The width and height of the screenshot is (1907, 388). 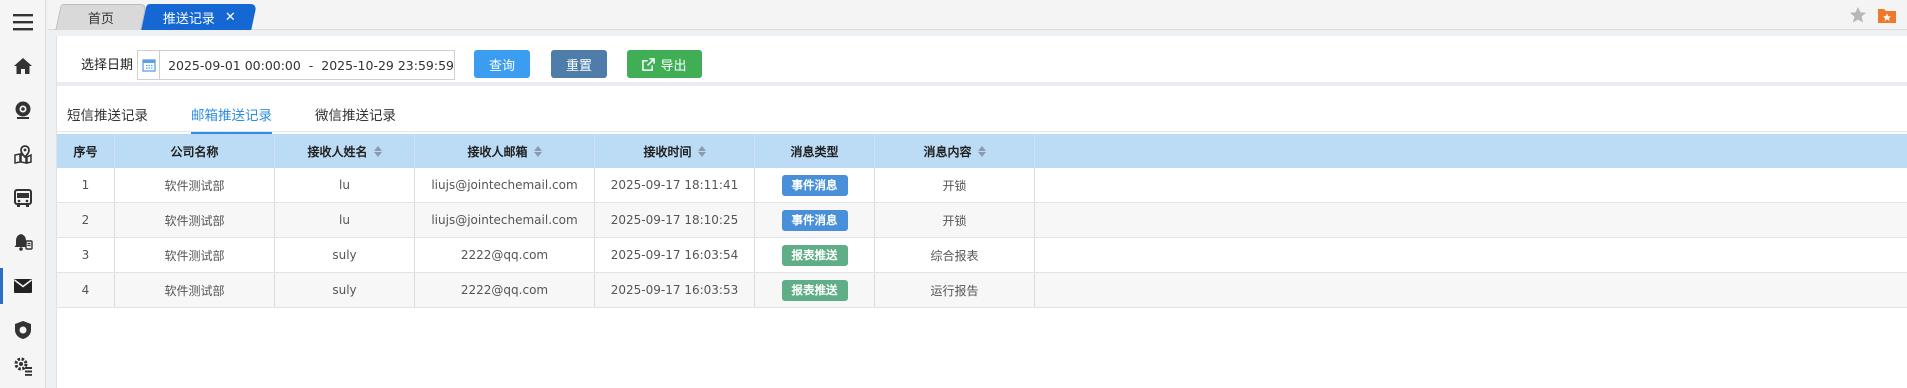 I want to click on tab-email-records: 邮箱推送记录, so click(x=231, y=119).